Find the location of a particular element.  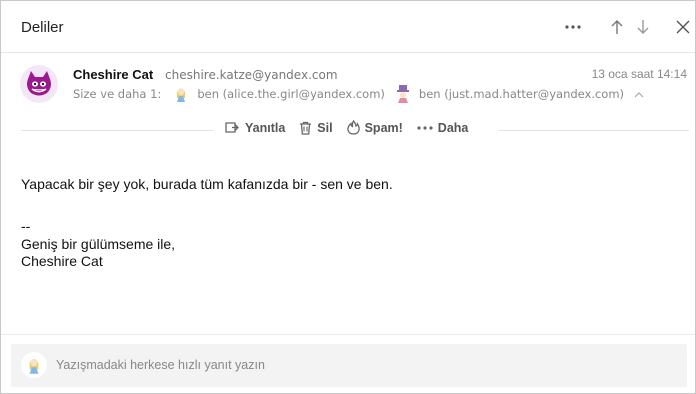

quick-reply-input: Yazışmadaki herkese hızlı yanıt yazın is located at coordinates (349, 365).